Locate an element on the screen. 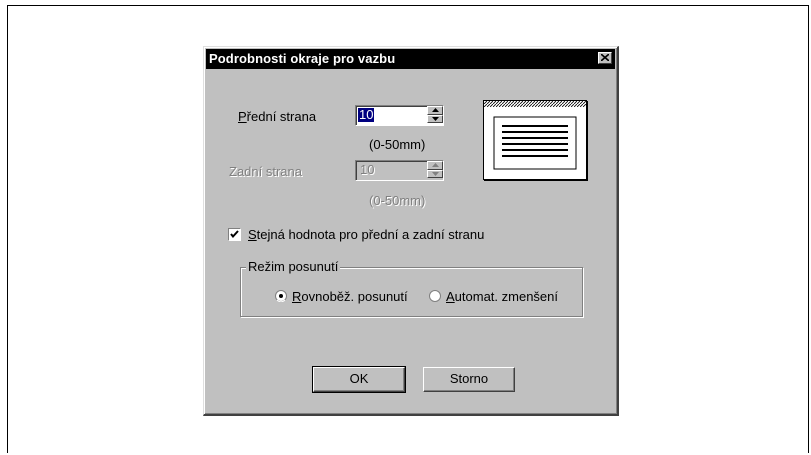 The height and width of the screenshot is (455, 811). front-side-label-key: P is located at coordinates (242, 116).